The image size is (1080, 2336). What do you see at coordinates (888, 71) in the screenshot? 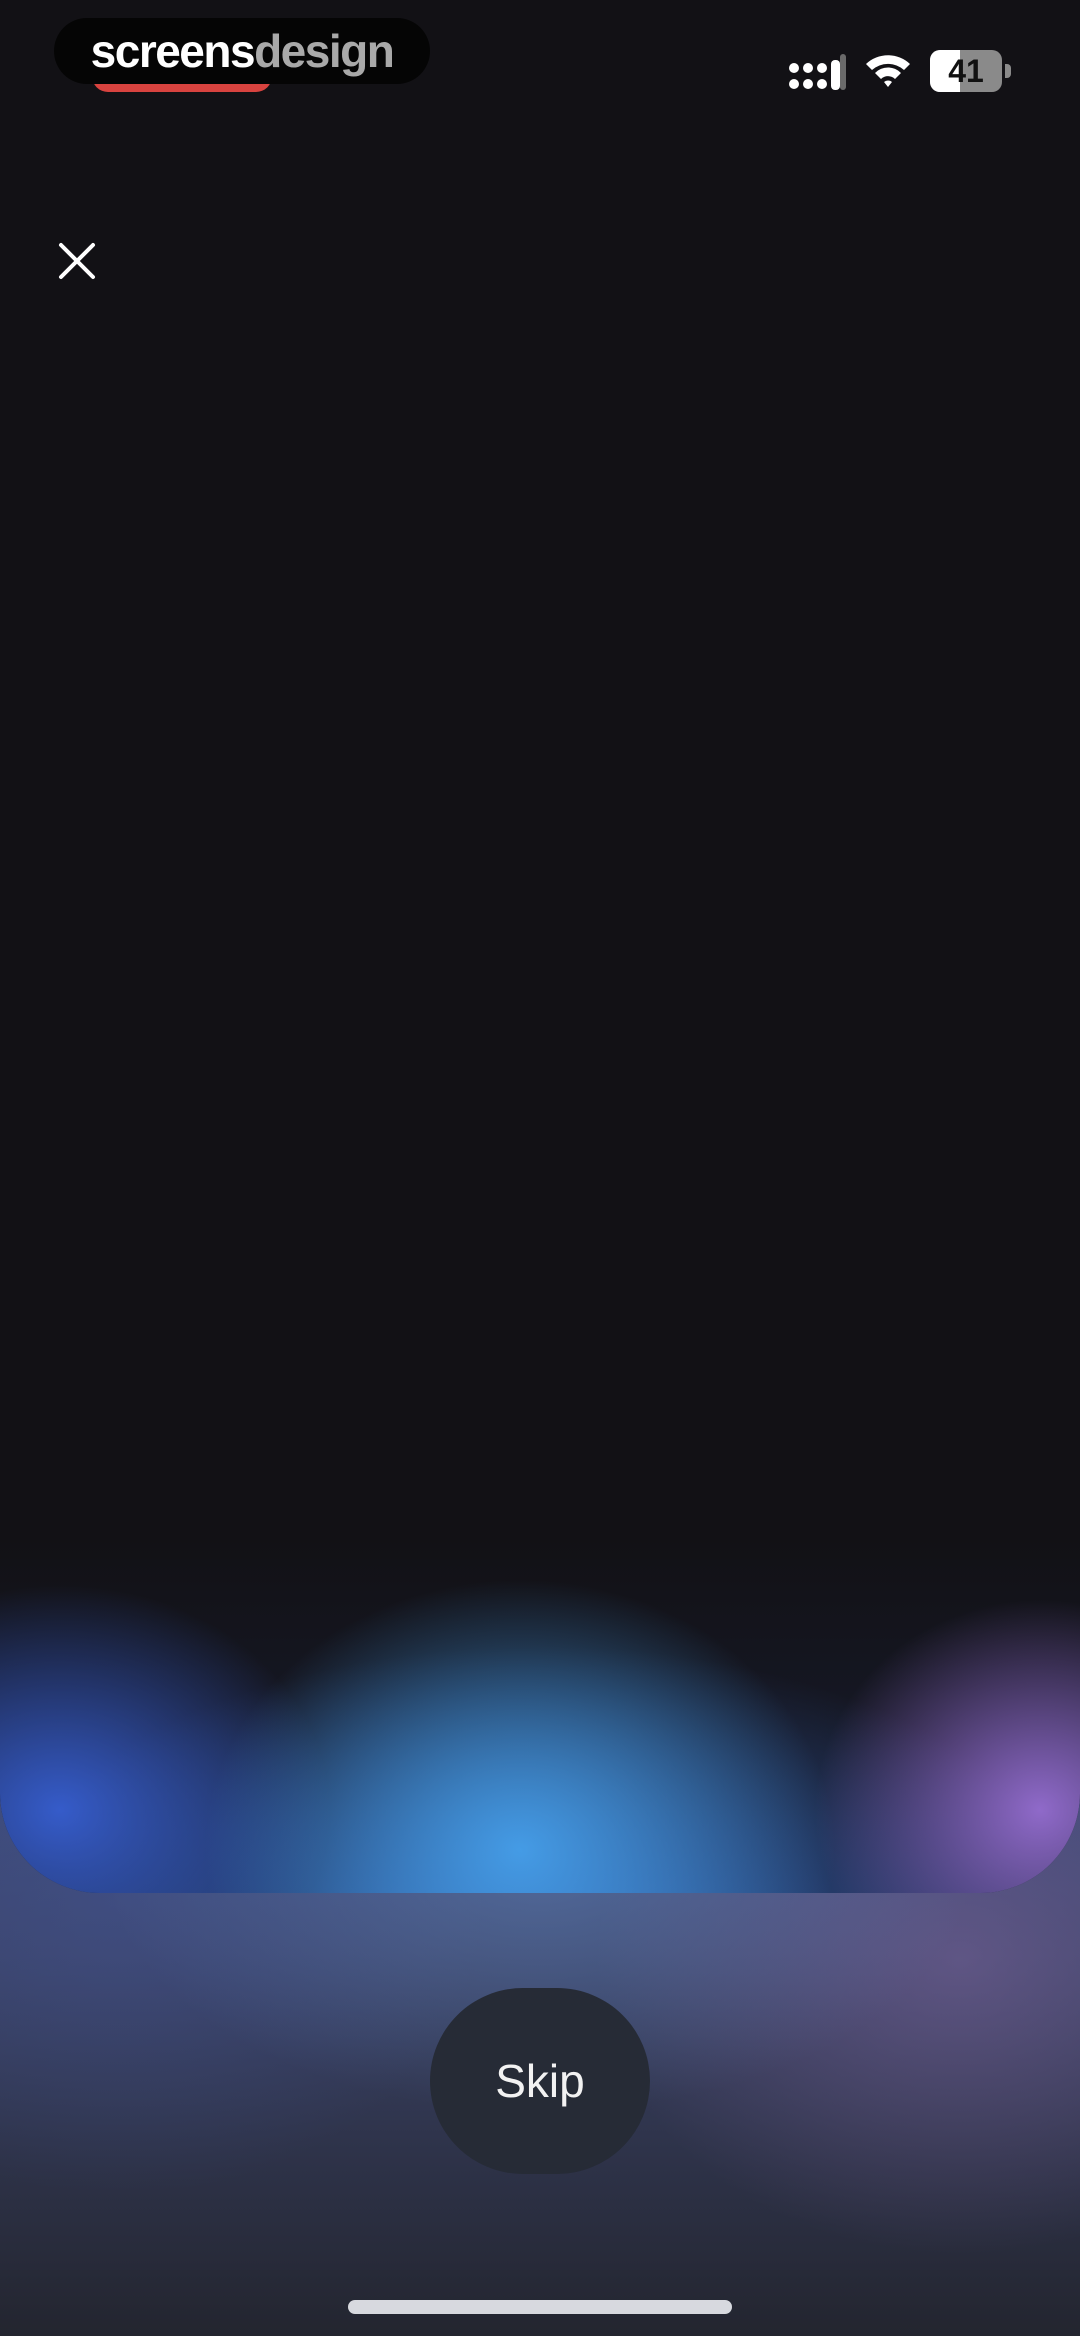
I see `wifi-icon` at bounding box center [888, 71].